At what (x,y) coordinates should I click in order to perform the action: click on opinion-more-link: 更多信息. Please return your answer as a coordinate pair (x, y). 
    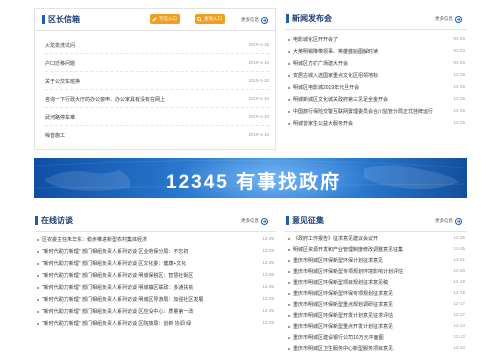
    Looking at the image, I should click on (448, 221).